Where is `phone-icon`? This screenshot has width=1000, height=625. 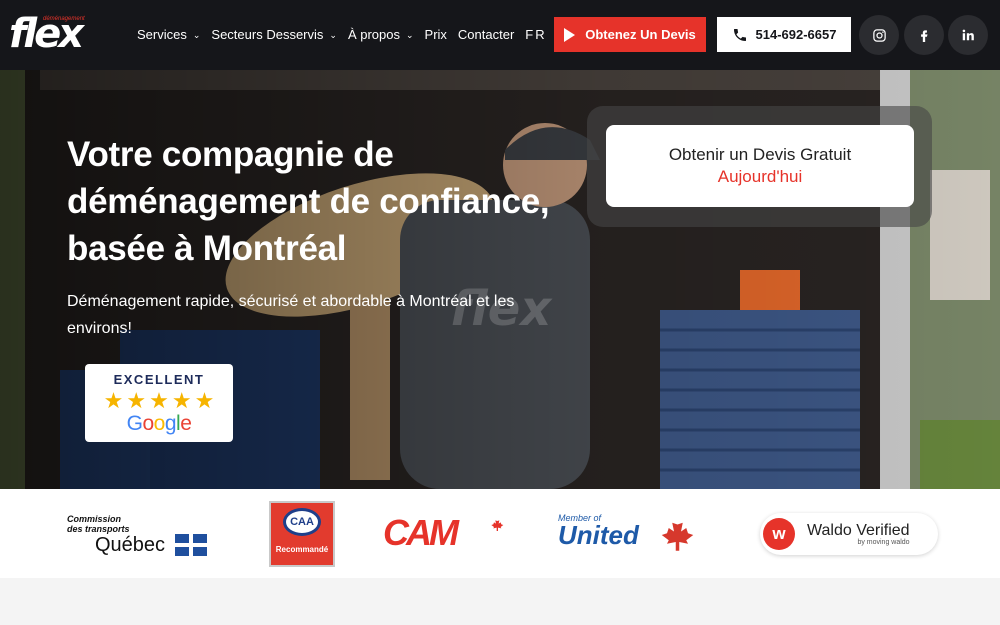 phone-icon is located at coordinates (739, 34).